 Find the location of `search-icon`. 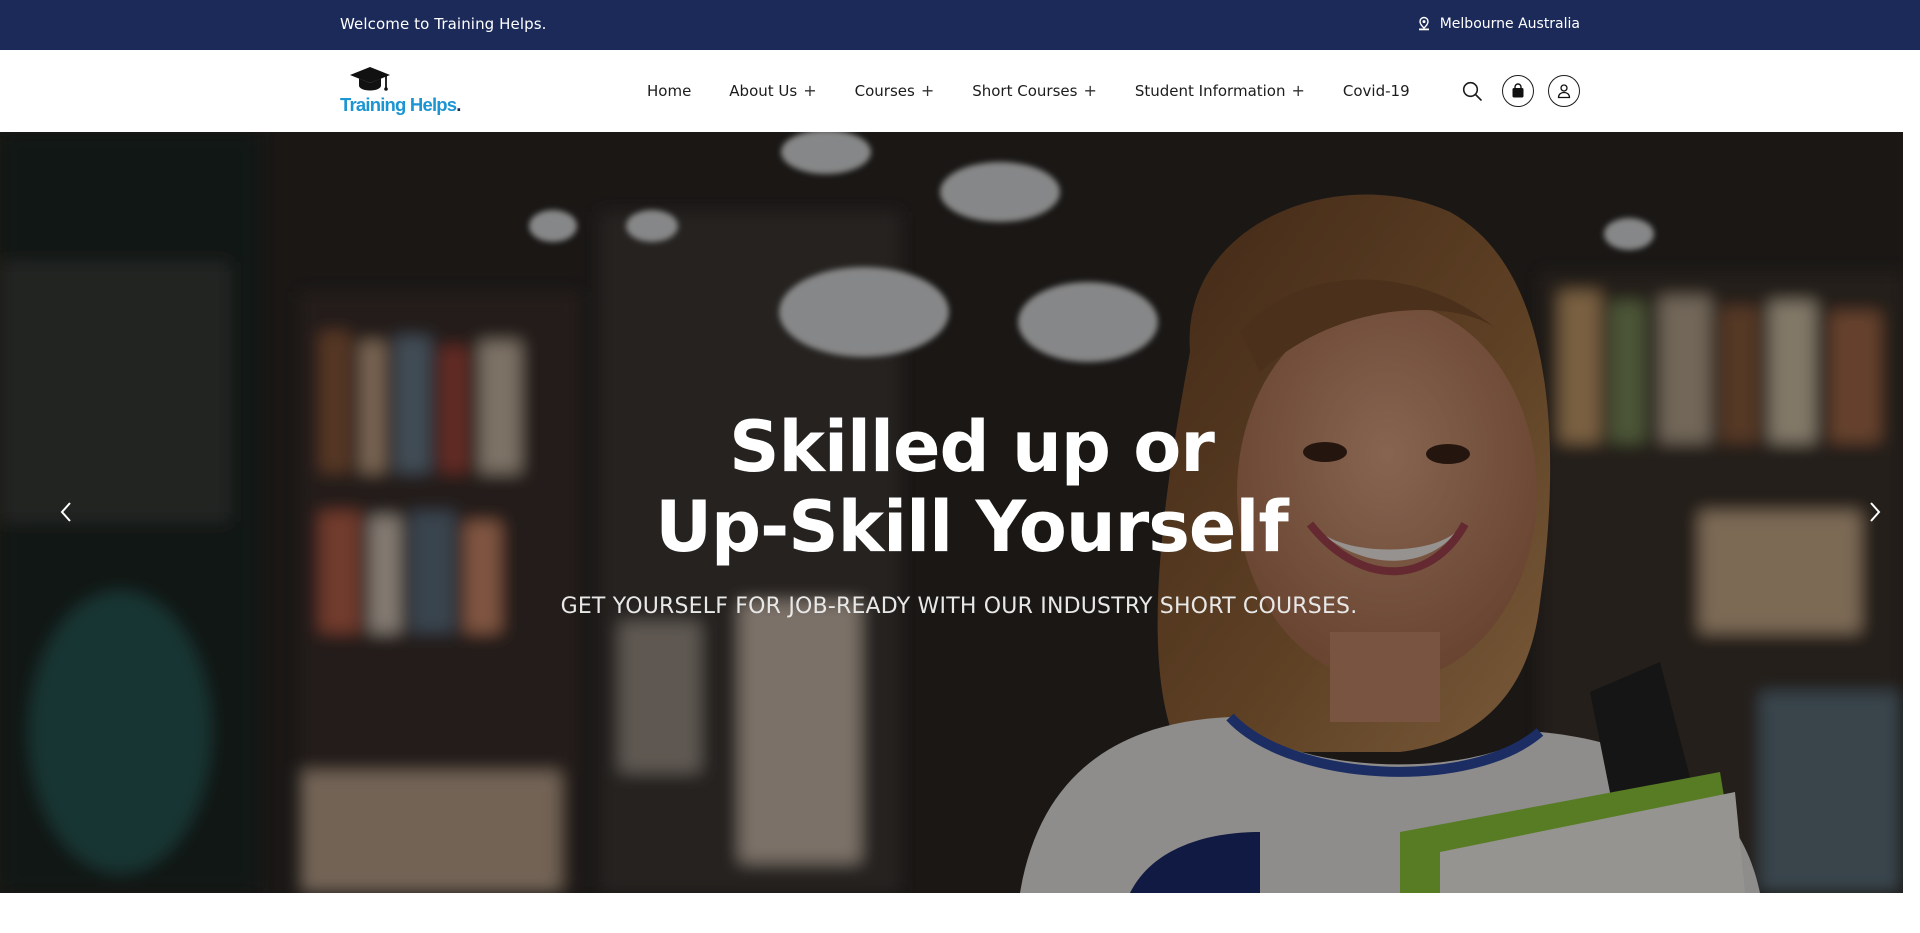

search-icon is located at coordinates (1472, 91).